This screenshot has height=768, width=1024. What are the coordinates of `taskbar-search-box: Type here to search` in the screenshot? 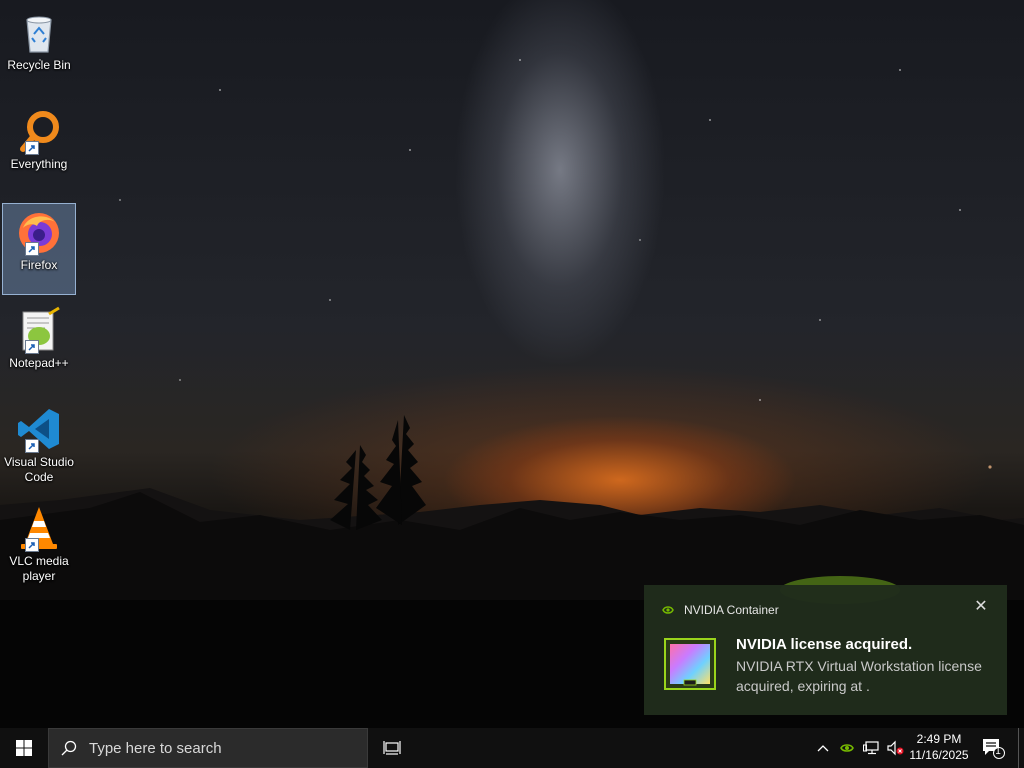 It's located at (208, 748).